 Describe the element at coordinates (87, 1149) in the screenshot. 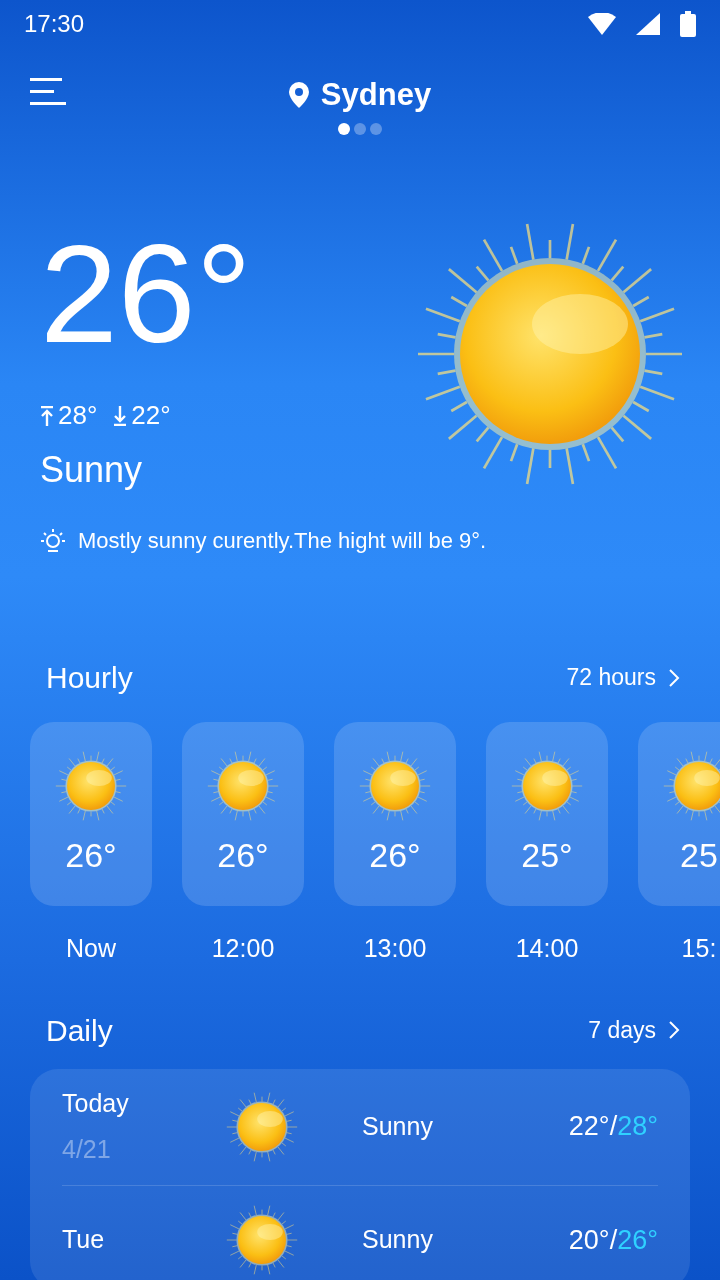

I see `day-date: 4/21` at that location.